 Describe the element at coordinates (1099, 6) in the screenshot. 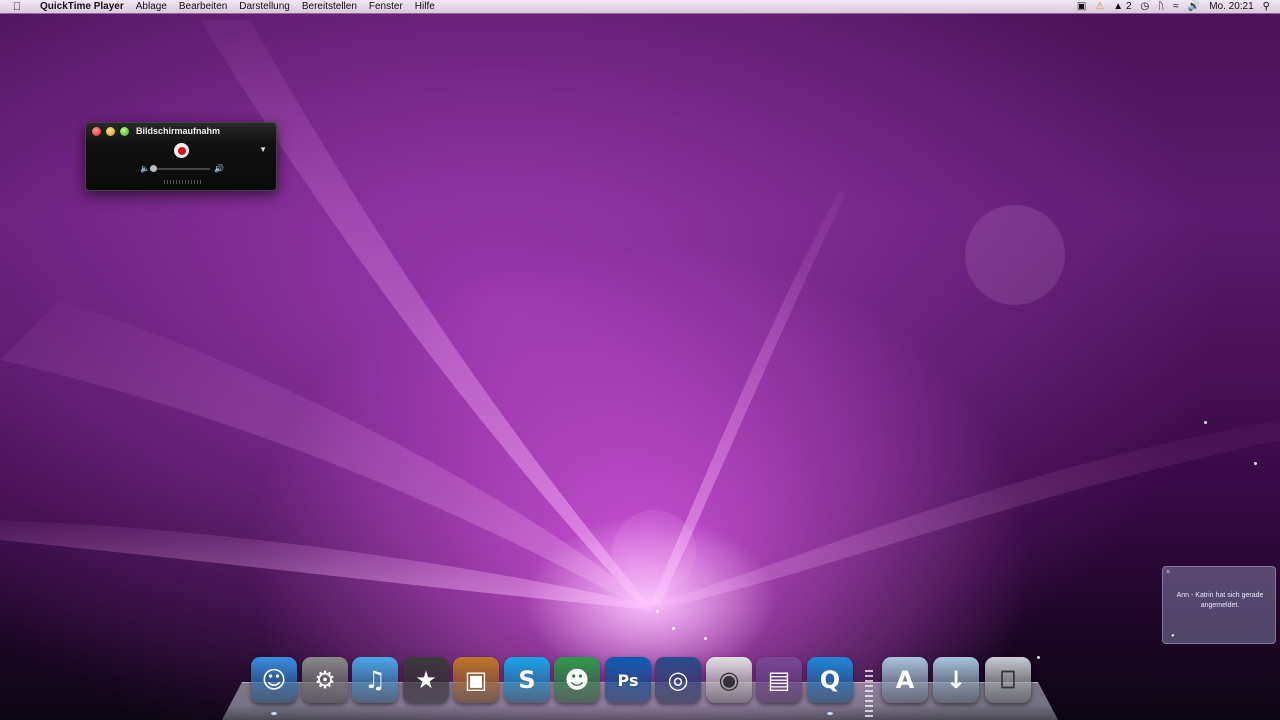

I see `warning-icon: ⚠` at that location.